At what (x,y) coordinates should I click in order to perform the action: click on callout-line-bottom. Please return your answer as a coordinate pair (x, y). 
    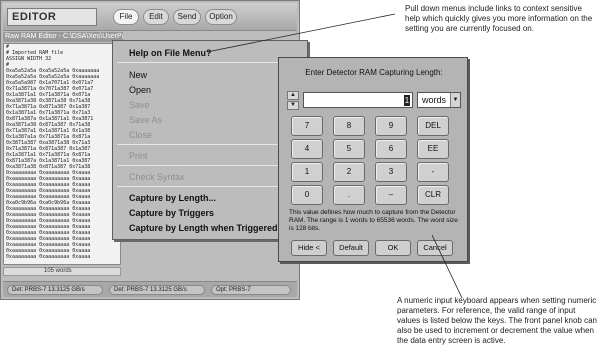
    Looking at the image, I should click on (447, 266).